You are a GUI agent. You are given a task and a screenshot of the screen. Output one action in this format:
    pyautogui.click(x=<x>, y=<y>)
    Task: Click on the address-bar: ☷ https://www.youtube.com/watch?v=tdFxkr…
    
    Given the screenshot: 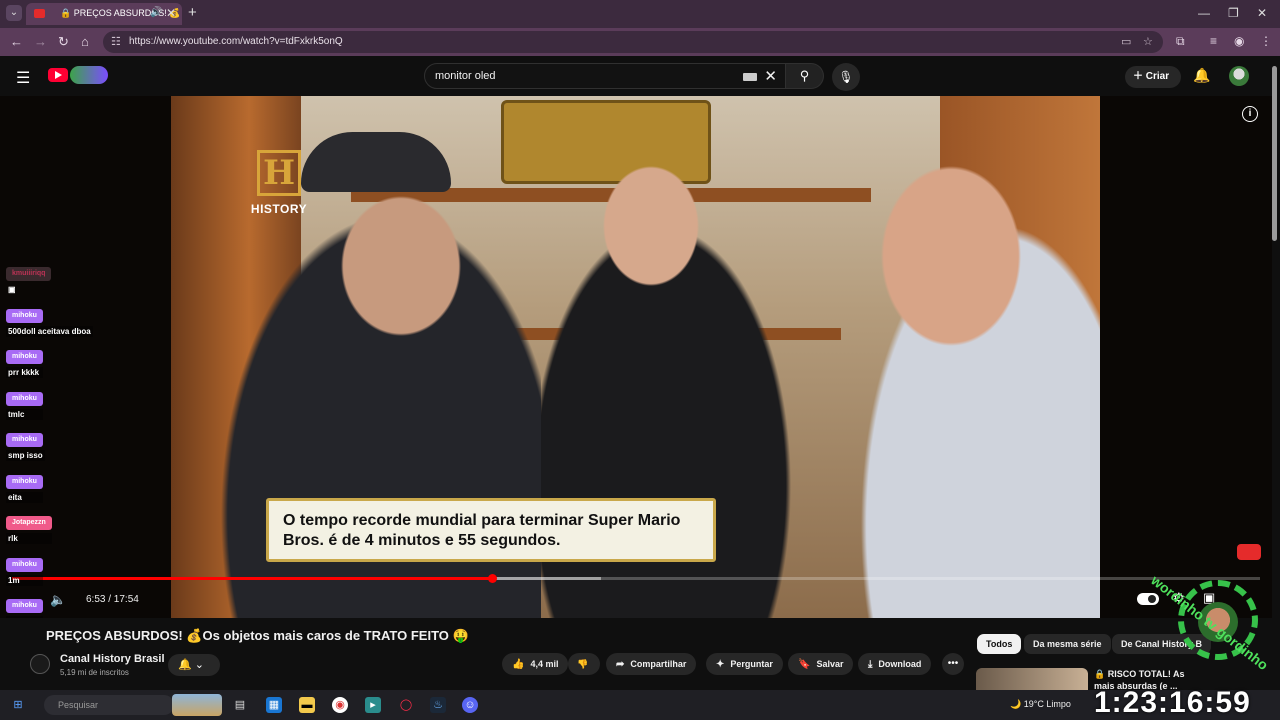 What is the action you would take?
    pyautogui.click(x=633, y=42)
    